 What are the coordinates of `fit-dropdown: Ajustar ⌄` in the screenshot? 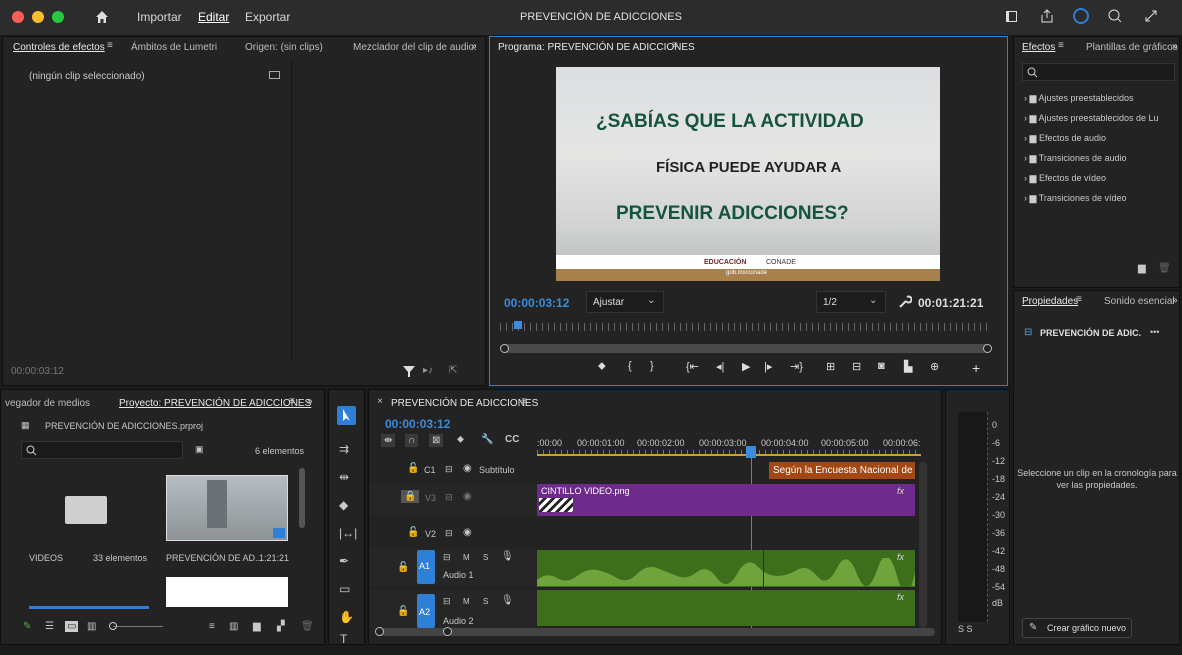 It's located at (625, 302).